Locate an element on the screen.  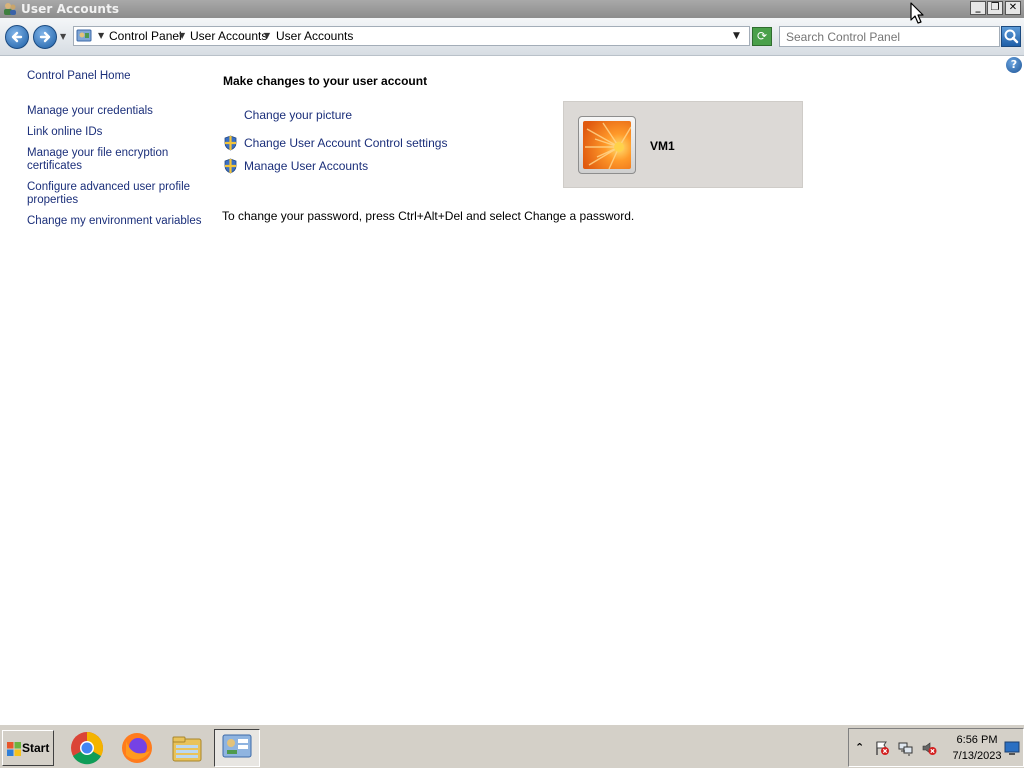
search-icon is located at coordinates (1011, 36).